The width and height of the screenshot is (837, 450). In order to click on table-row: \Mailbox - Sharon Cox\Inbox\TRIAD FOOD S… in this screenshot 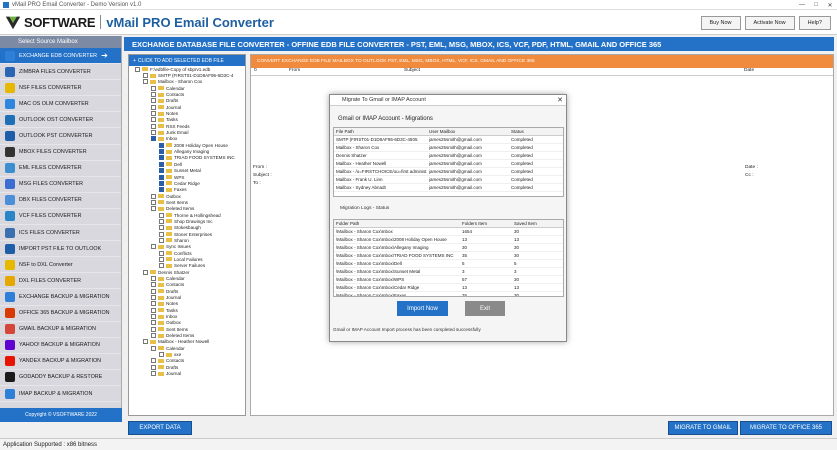, I will do `click(448, 256)`.